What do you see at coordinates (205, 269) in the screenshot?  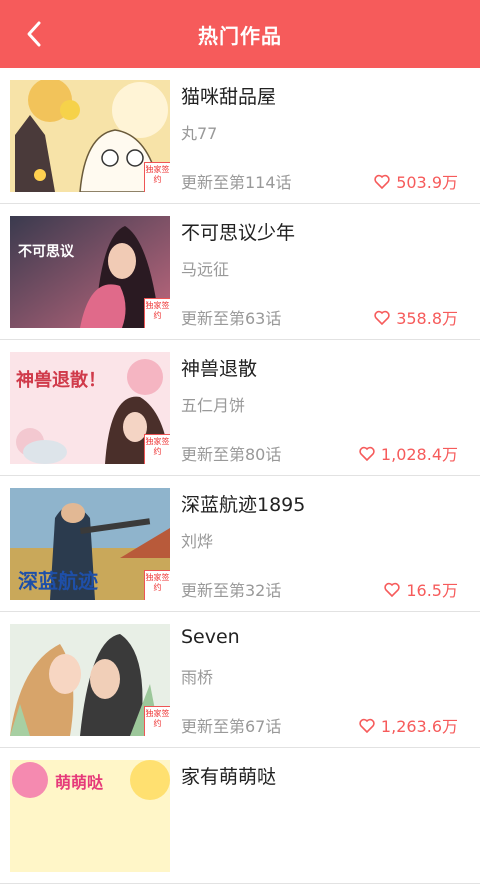 I see `work-author: 马远征` at bounding box center [205, 269].